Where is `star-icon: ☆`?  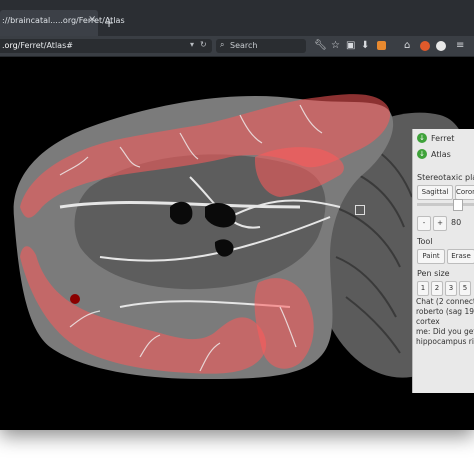 star-icon: ☆ is located at coordinates (335, 46).